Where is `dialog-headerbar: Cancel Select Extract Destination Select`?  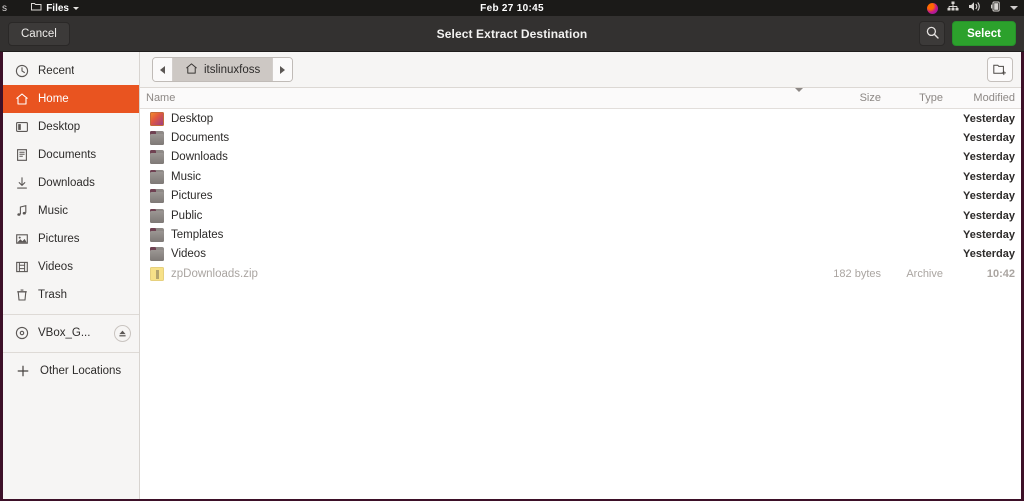 dialog-headerbar: Cancel Select Extract Destination Select is located at coordinates (512, 34).